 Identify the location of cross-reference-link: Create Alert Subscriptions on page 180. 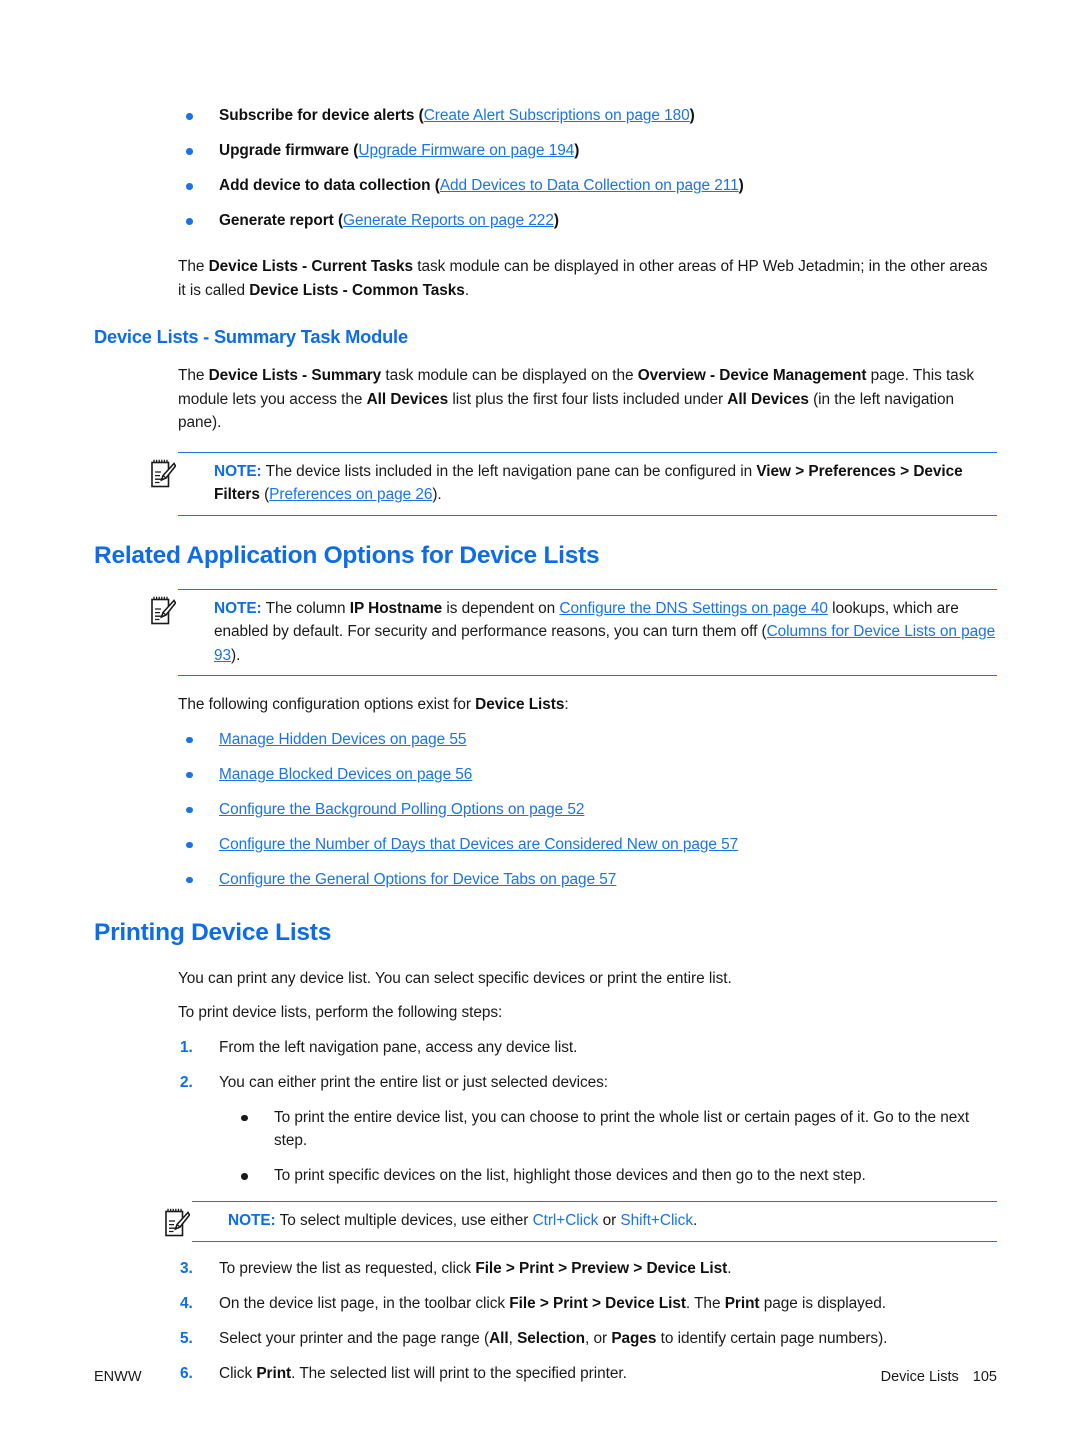
(557, 115).